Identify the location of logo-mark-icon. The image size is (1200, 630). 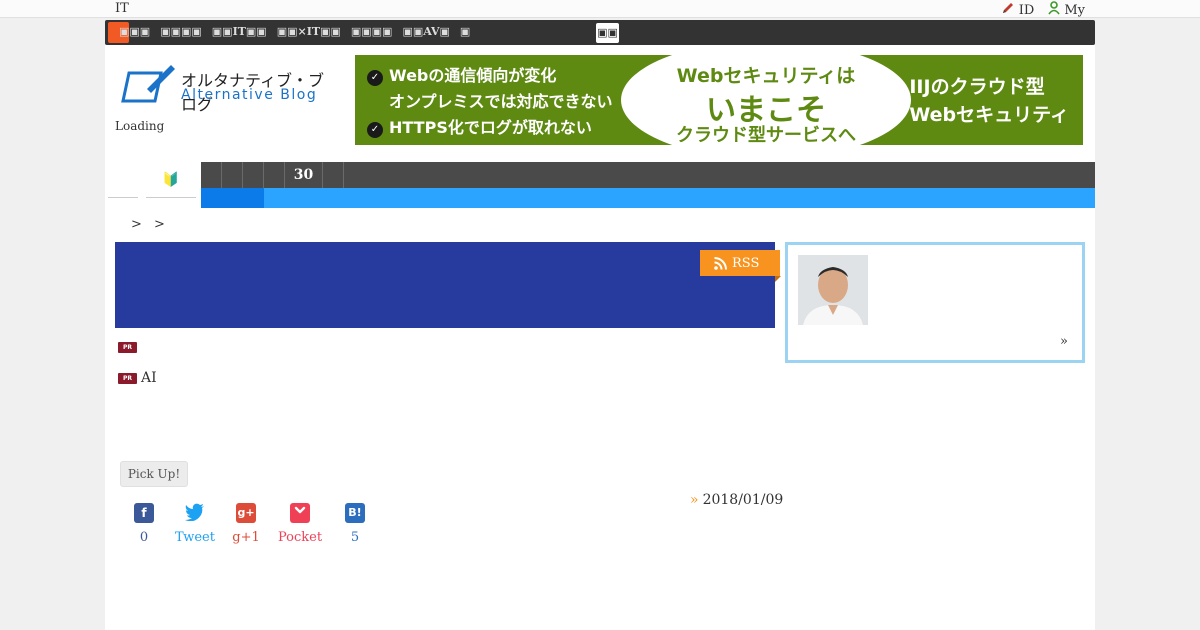
(148, 84).